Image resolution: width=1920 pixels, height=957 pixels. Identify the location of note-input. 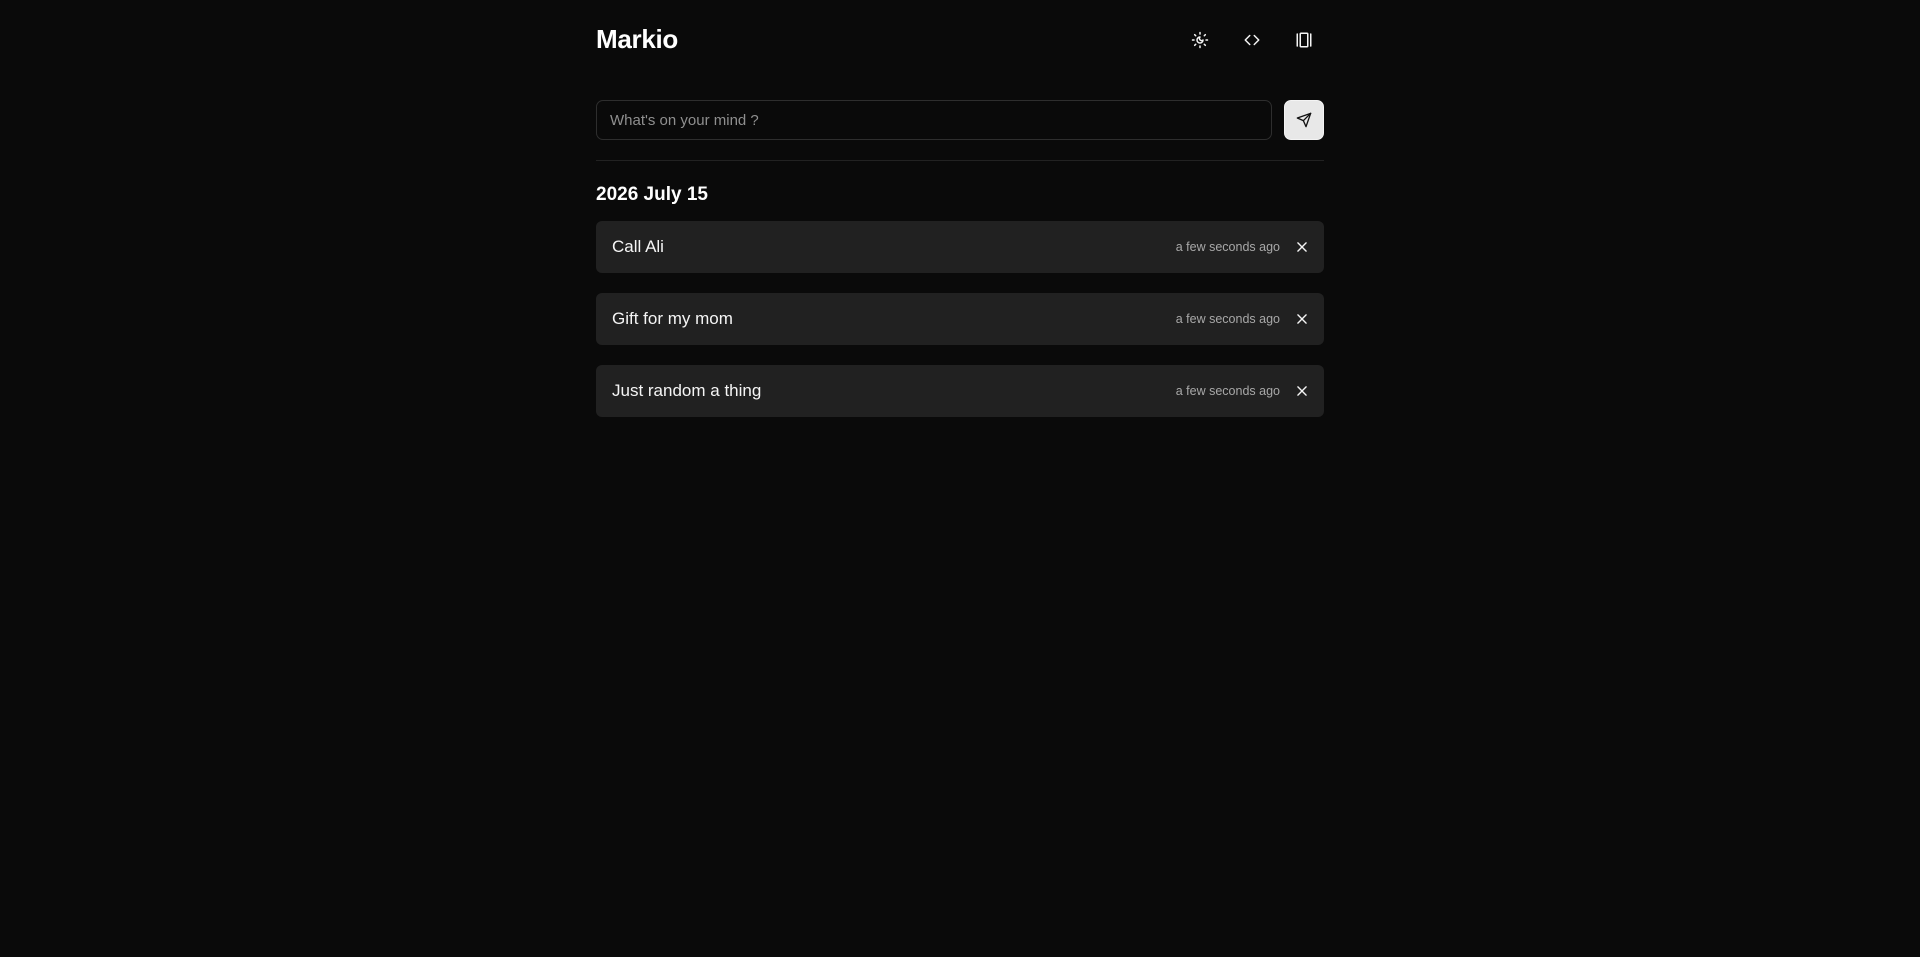
(934, 120).